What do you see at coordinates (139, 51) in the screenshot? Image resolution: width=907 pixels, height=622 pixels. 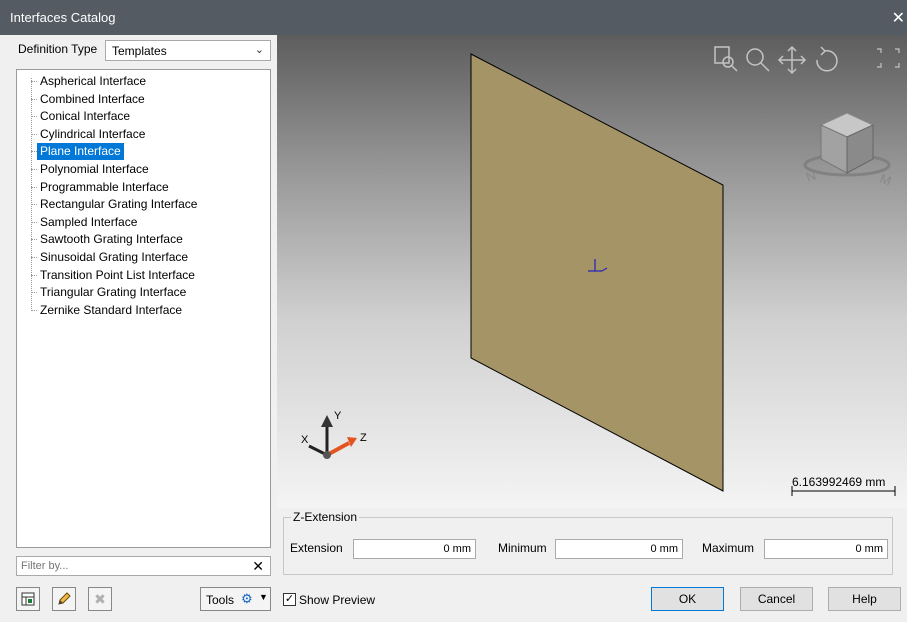 I see `definition-type-value: Templates` at bounding box center [139, 51].